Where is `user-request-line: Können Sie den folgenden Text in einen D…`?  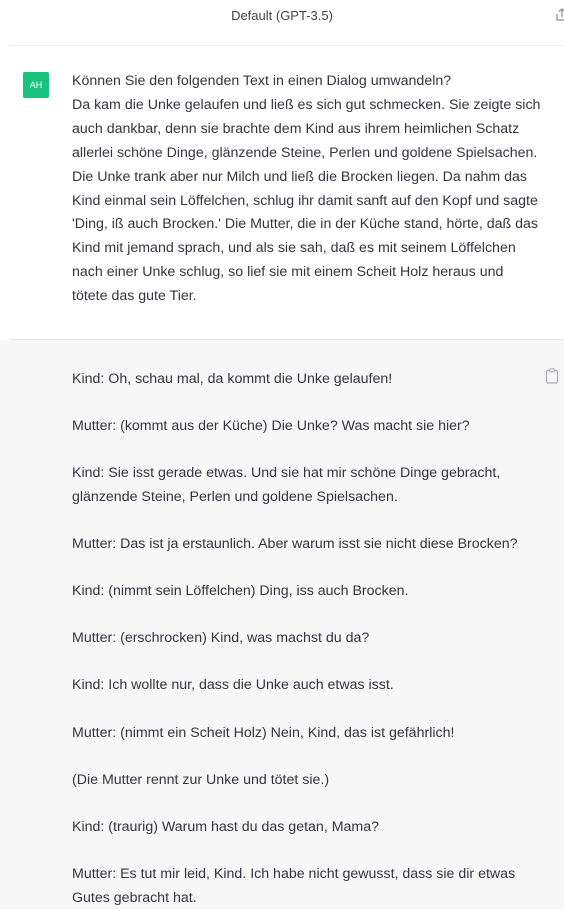
user-request-line: Können Sie den folgenden Text in einen D… is located at coordinates (262, 81).